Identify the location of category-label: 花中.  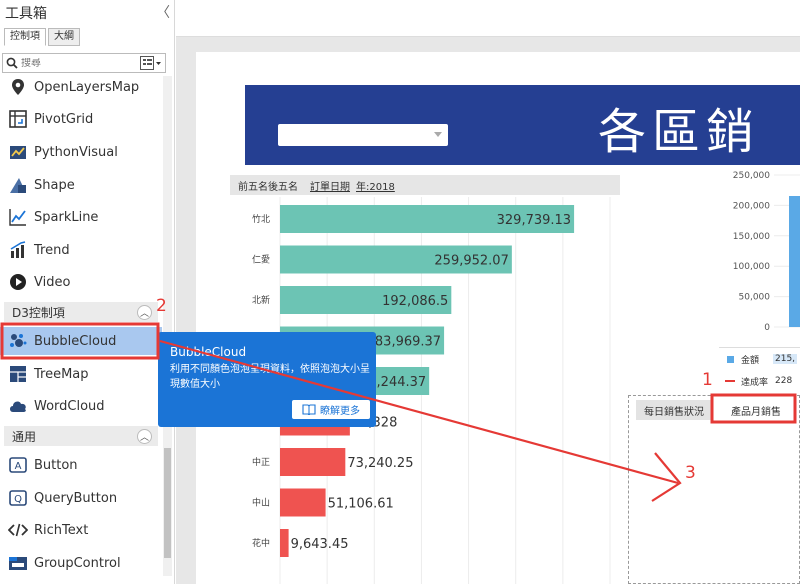
(261, 543).